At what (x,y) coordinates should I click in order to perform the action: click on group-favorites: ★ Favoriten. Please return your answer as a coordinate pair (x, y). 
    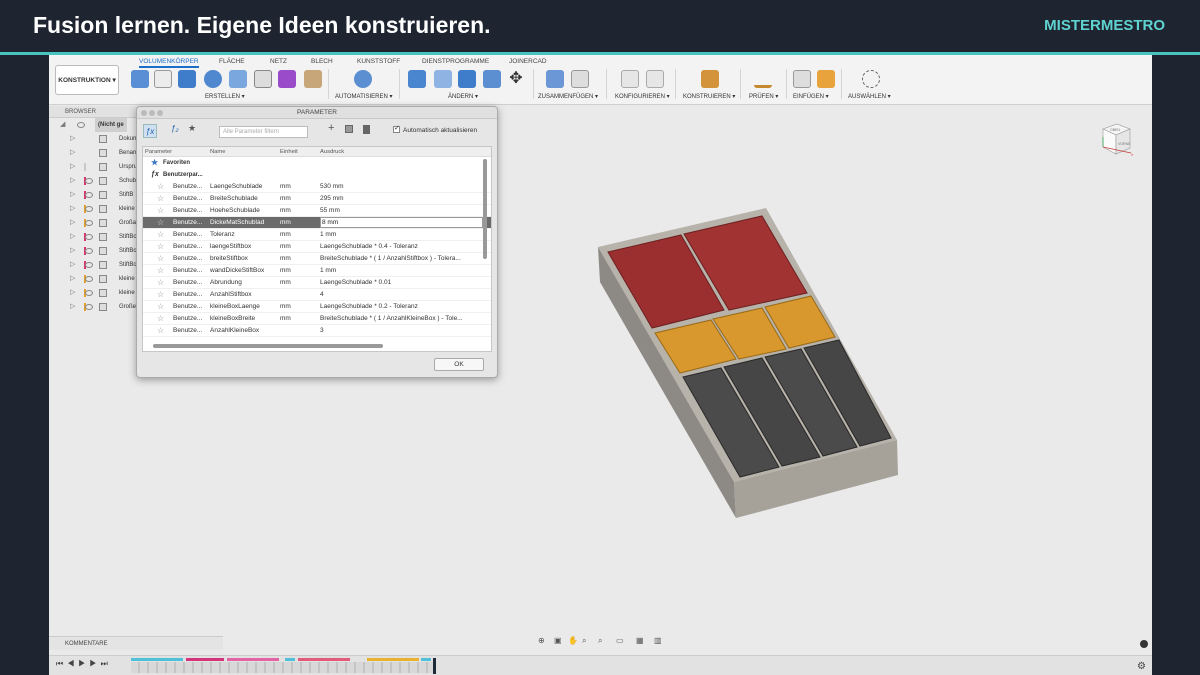
    Looking at the image, I should click on (317, 163).